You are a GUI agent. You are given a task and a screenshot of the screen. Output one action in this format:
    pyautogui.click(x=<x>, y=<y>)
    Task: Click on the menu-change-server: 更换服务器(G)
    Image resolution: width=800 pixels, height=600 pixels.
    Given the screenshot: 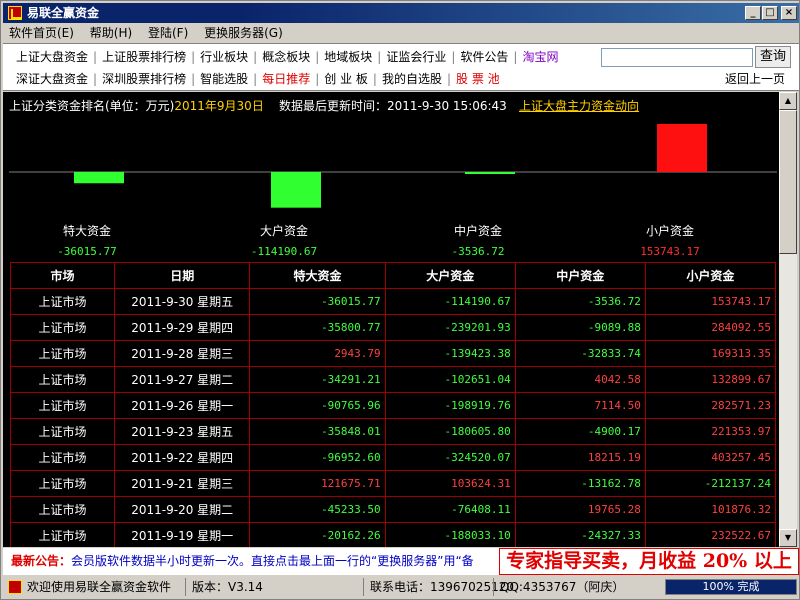 What is the action you would take?
    pyautogui.click(x=243, y=33)
    